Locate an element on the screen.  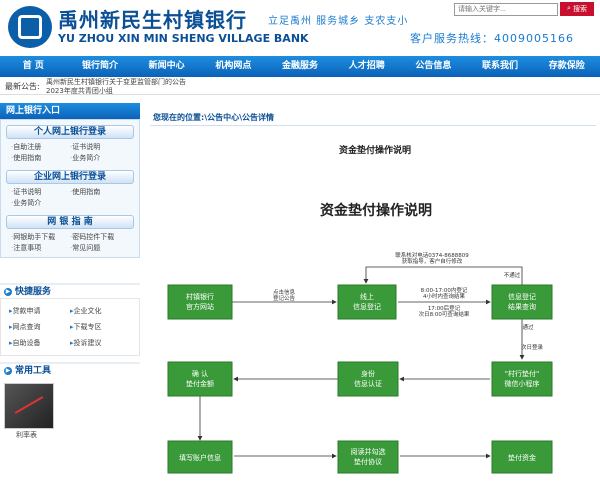
edge-label: 4小时内查询结果 is located at coordinates (444, 296).